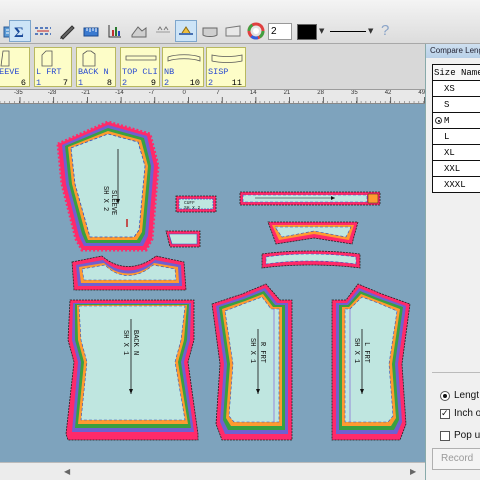  Describe the element at coordinates (456, 168) in the screenshot. I see `size-row-xxl: XXL` at that location.